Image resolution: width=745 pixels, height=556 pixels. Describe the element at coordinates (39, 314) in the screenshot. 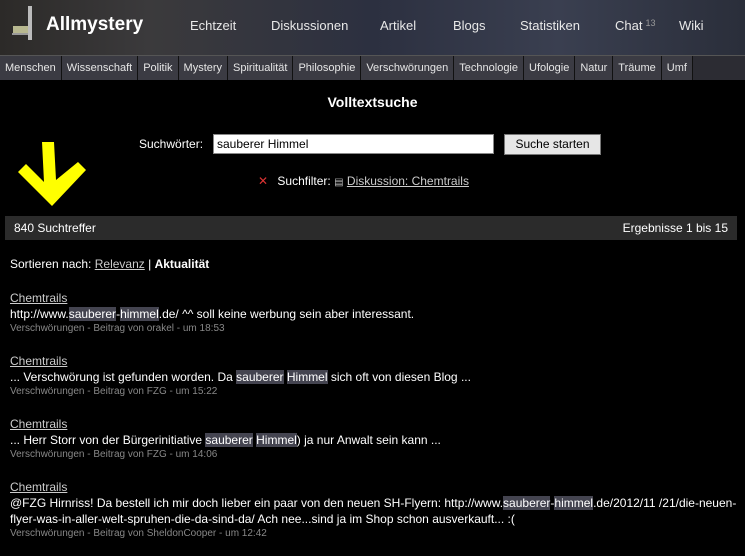

I see `snippet-text: http://www.` at that location.